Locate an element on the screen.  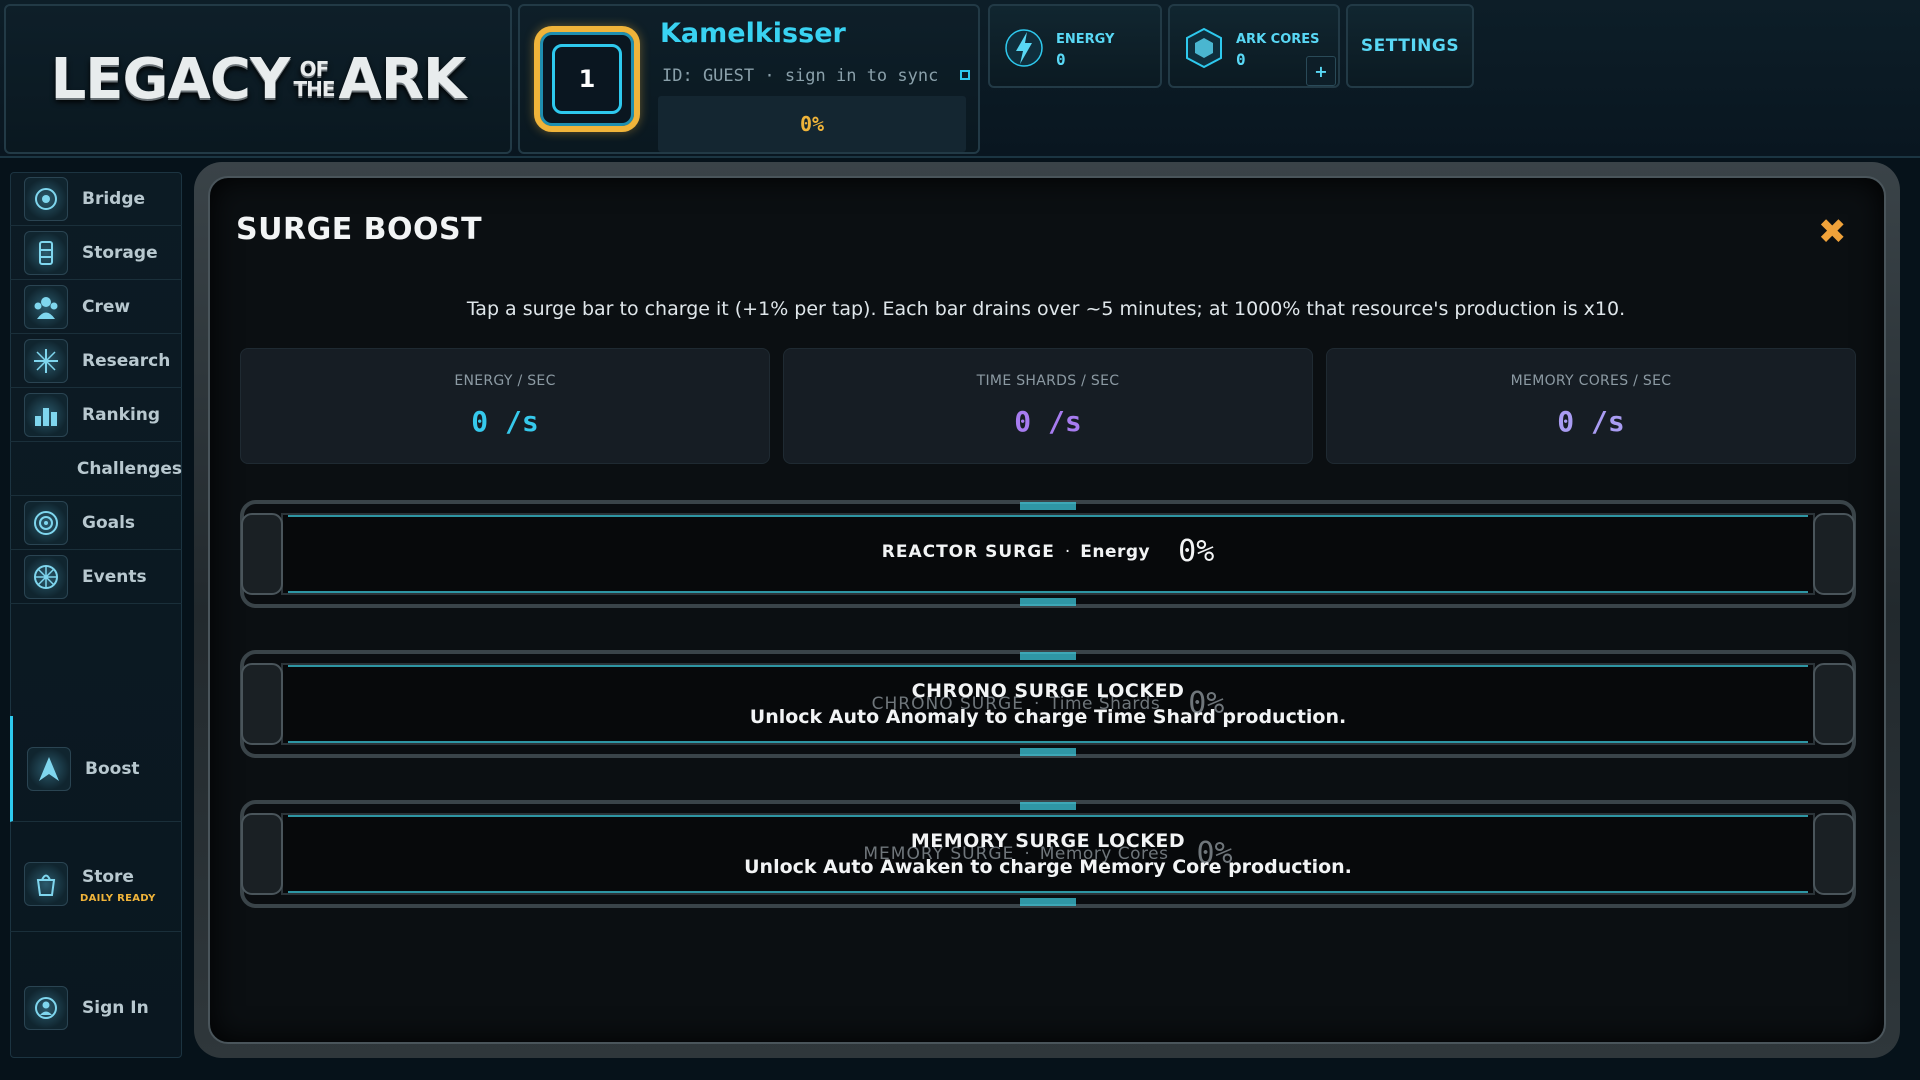
memory-cores-per-sec-card: MEMORY CORES / SEC 0 /s is located at coordinates (1591, 406).